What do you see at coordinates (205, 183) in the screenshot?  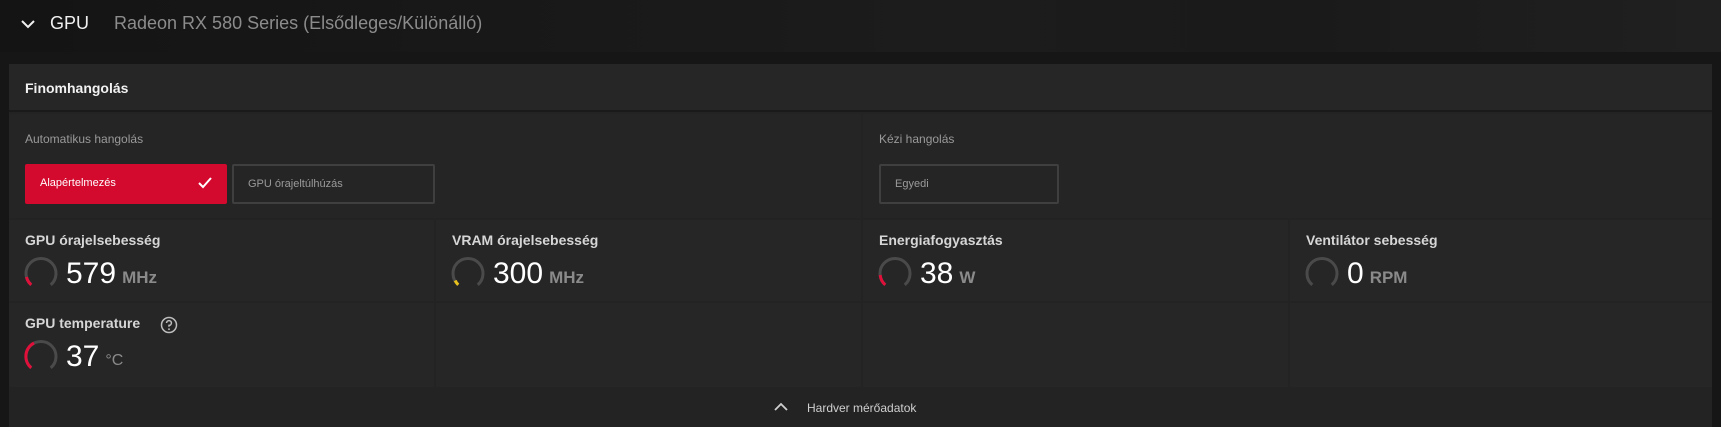 I see `check-icon` at bounding box center [205, 183].